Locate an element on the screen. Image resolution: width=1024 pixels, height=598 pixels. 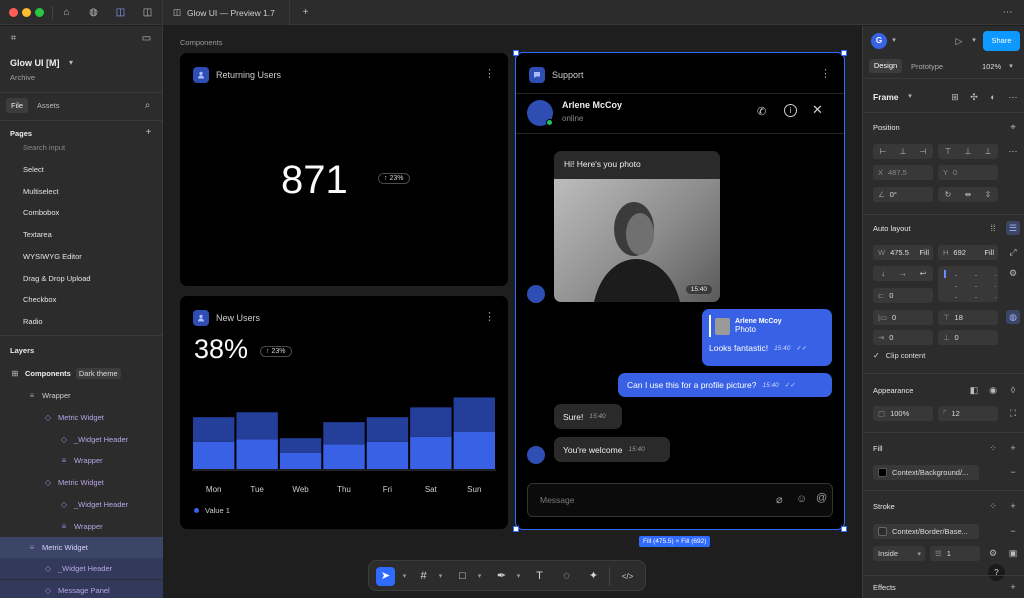
text-tool-icon: T is located at coordinates (539, 576).